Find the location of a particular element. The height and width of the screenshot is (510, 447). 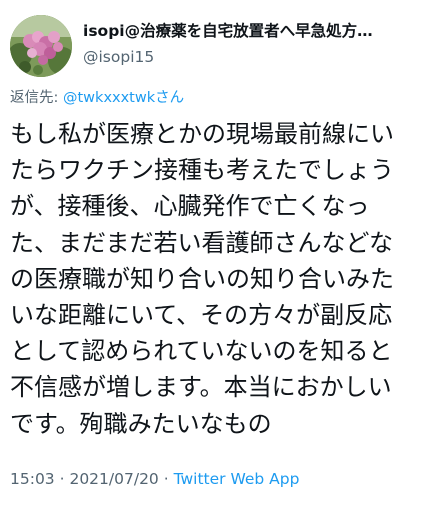

tweet-text-line: もし私が医療とかの現場最前線にい is located at coordinates (202, 134).